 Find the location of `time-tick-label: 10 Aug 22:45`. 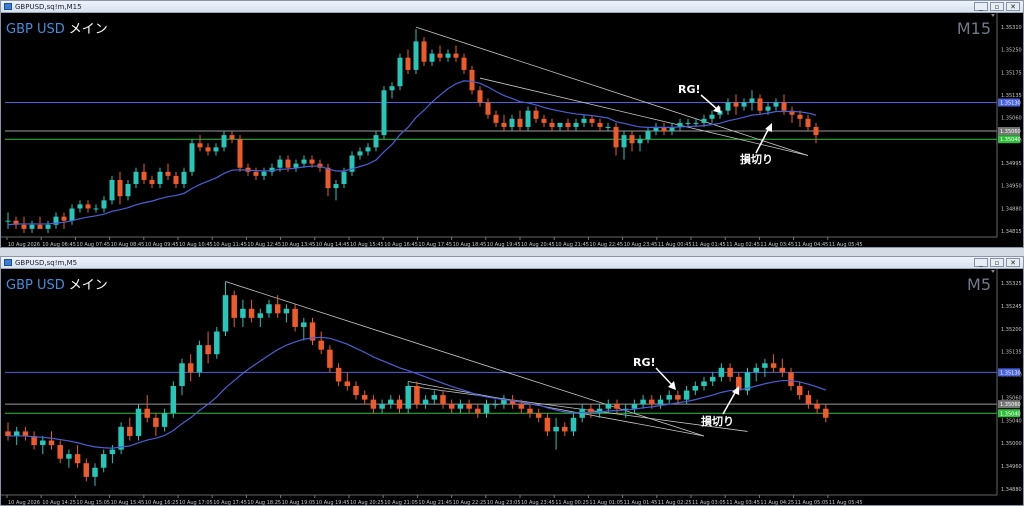

time-tick-label: 10 Aug 22:45 is located at coordinates (606, 244).